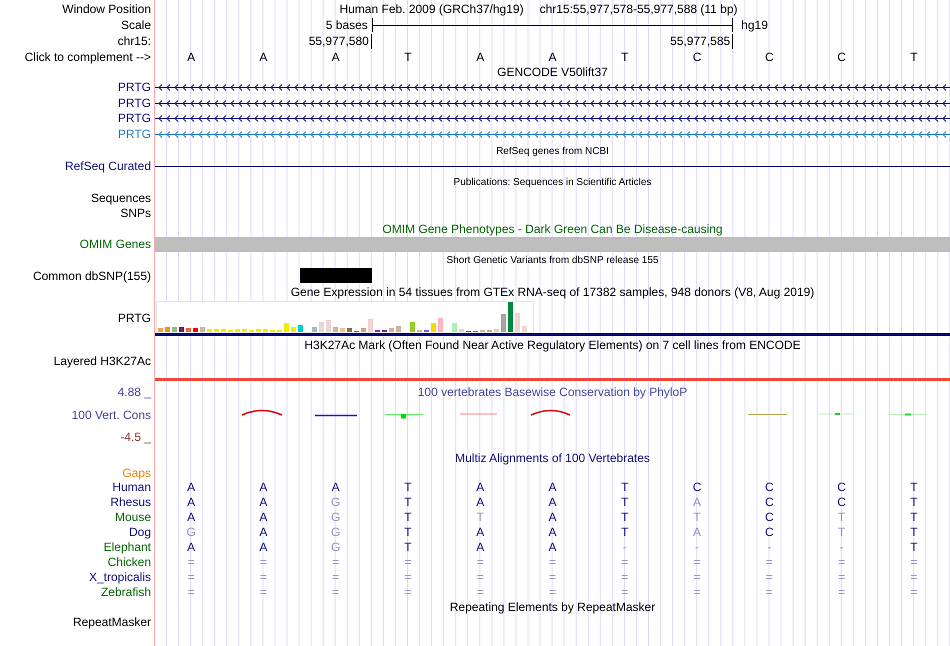  What do you see at coordinates (552, 458) in the screenshot?
I see `track-title: Multiz Alignments of 100 Vertebrates` at bounding box center [552, 458].